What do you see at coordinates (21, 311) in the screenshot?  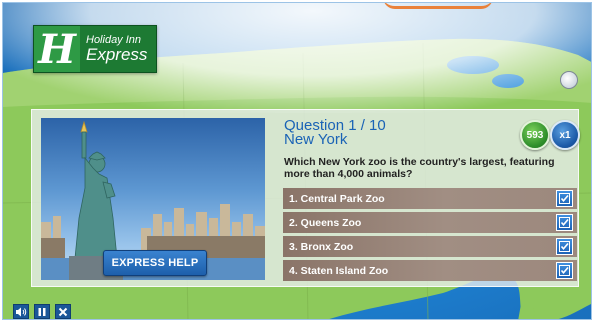 I see `speaker-icon` at bounding box center [21, 311].